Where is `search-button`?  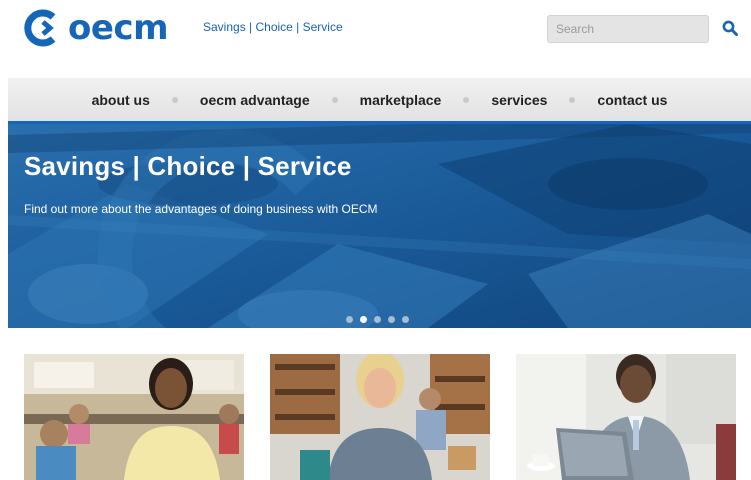
search-button is located at coordinates (730, 28).